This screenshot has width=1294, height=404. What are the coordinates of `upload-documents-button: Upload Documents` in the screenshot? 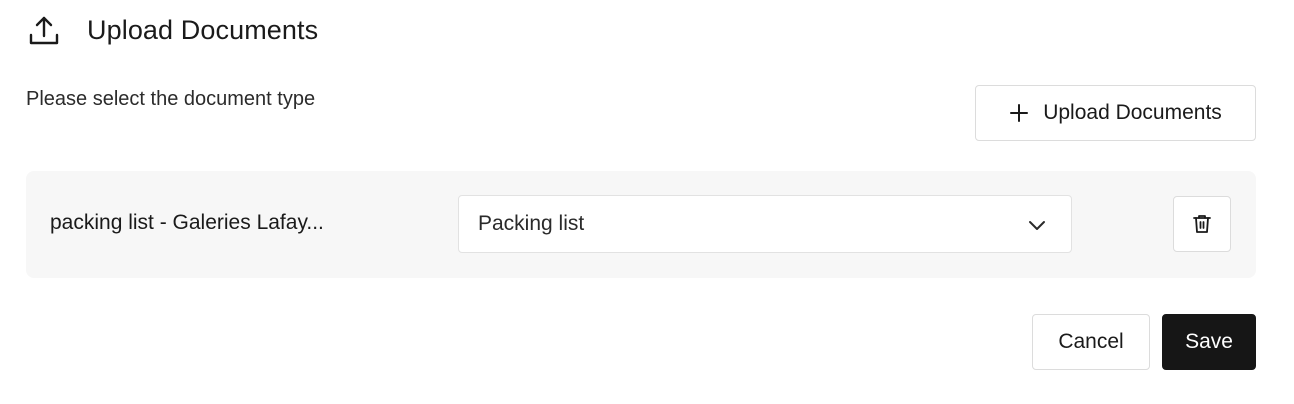 It's located at (1115, 113).